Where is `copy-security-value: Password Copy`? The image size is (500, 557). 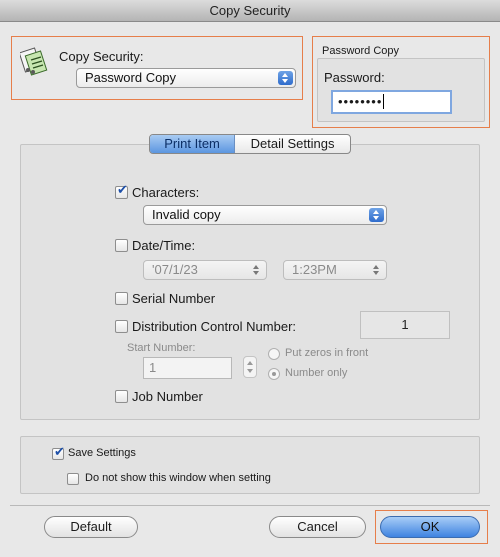 copy-security-value: Password Copy is located at coordinates (131, 77).